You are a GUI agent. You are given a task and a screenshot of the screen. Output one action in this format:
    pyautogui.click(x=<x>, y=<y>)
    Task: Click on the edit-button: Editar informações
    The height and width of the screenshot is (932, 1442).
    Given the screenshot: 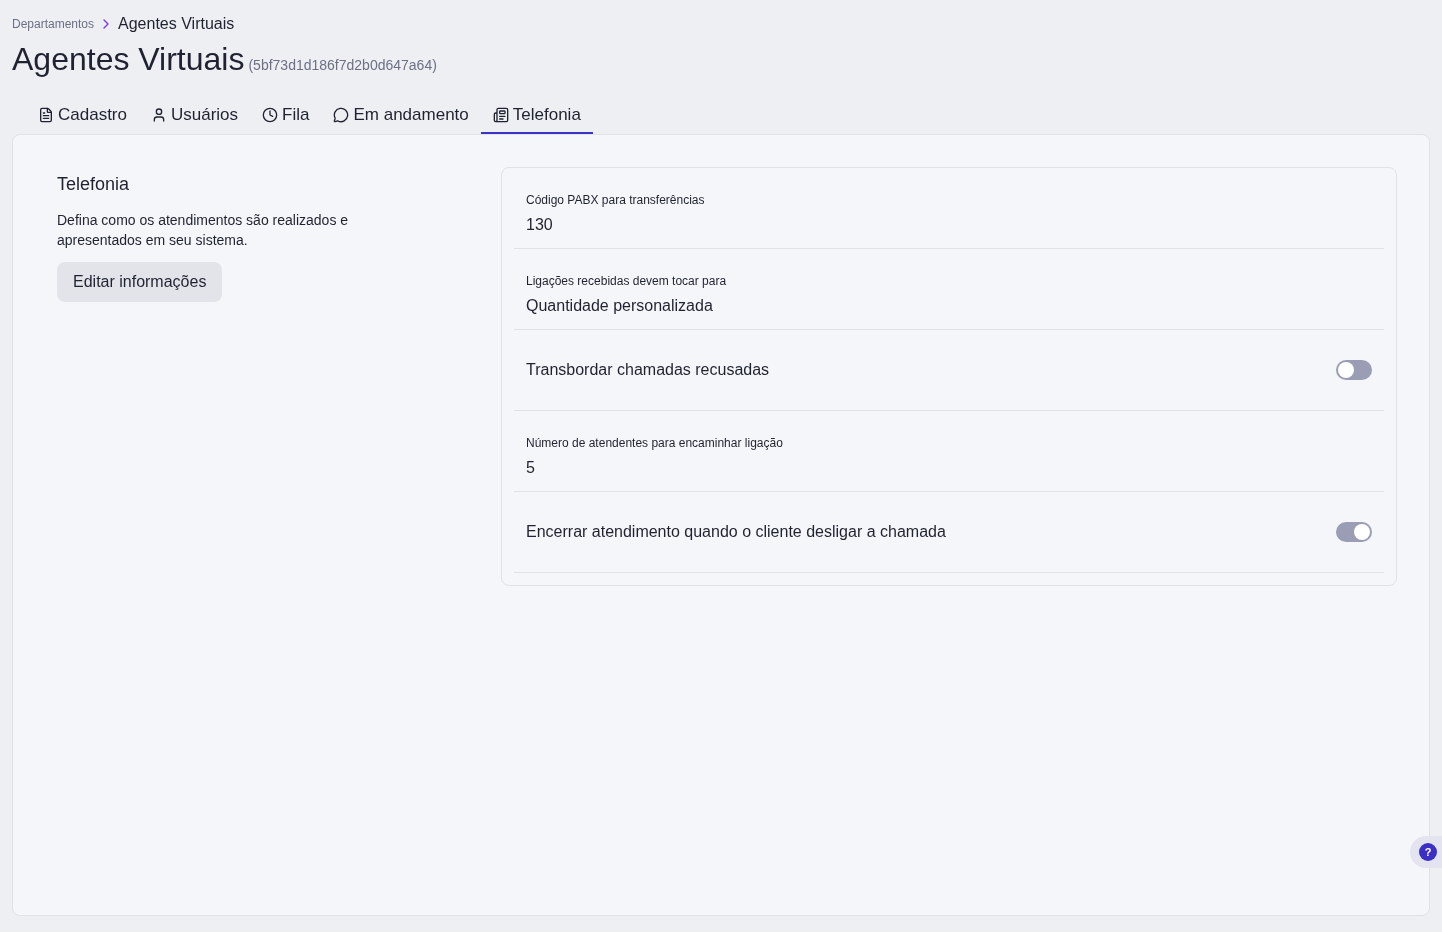 What is the action you would take?
    pyautogui.click(x=140, y=282)
    